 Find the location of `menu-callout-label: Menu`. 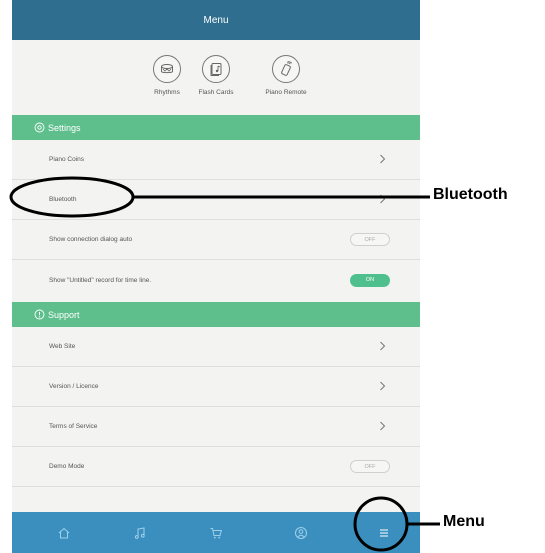

menu-callout-label: Menu is located at coordinates (464, 521).